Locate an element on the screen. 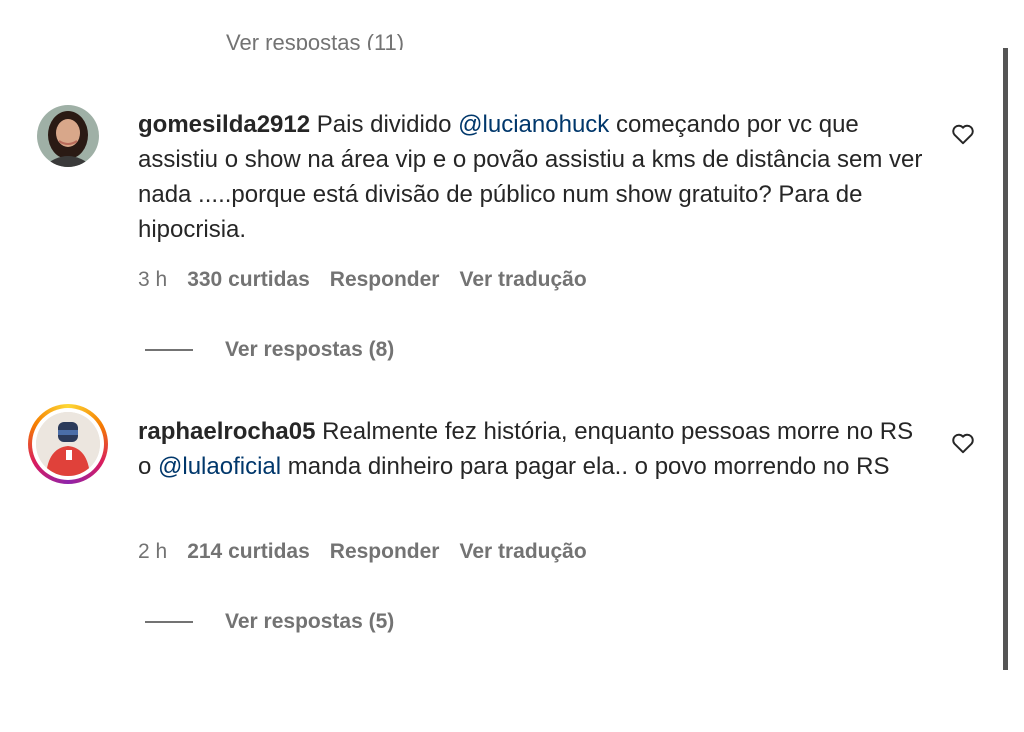 The image size is (1024, 732). view-replies-button: Ver respostas (8) is located at coordinates (269, 350).